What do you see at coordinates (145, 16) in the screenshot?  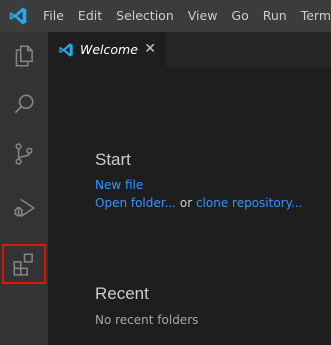 I see `menu-selection: Selection` at bounding box center [145, 16].